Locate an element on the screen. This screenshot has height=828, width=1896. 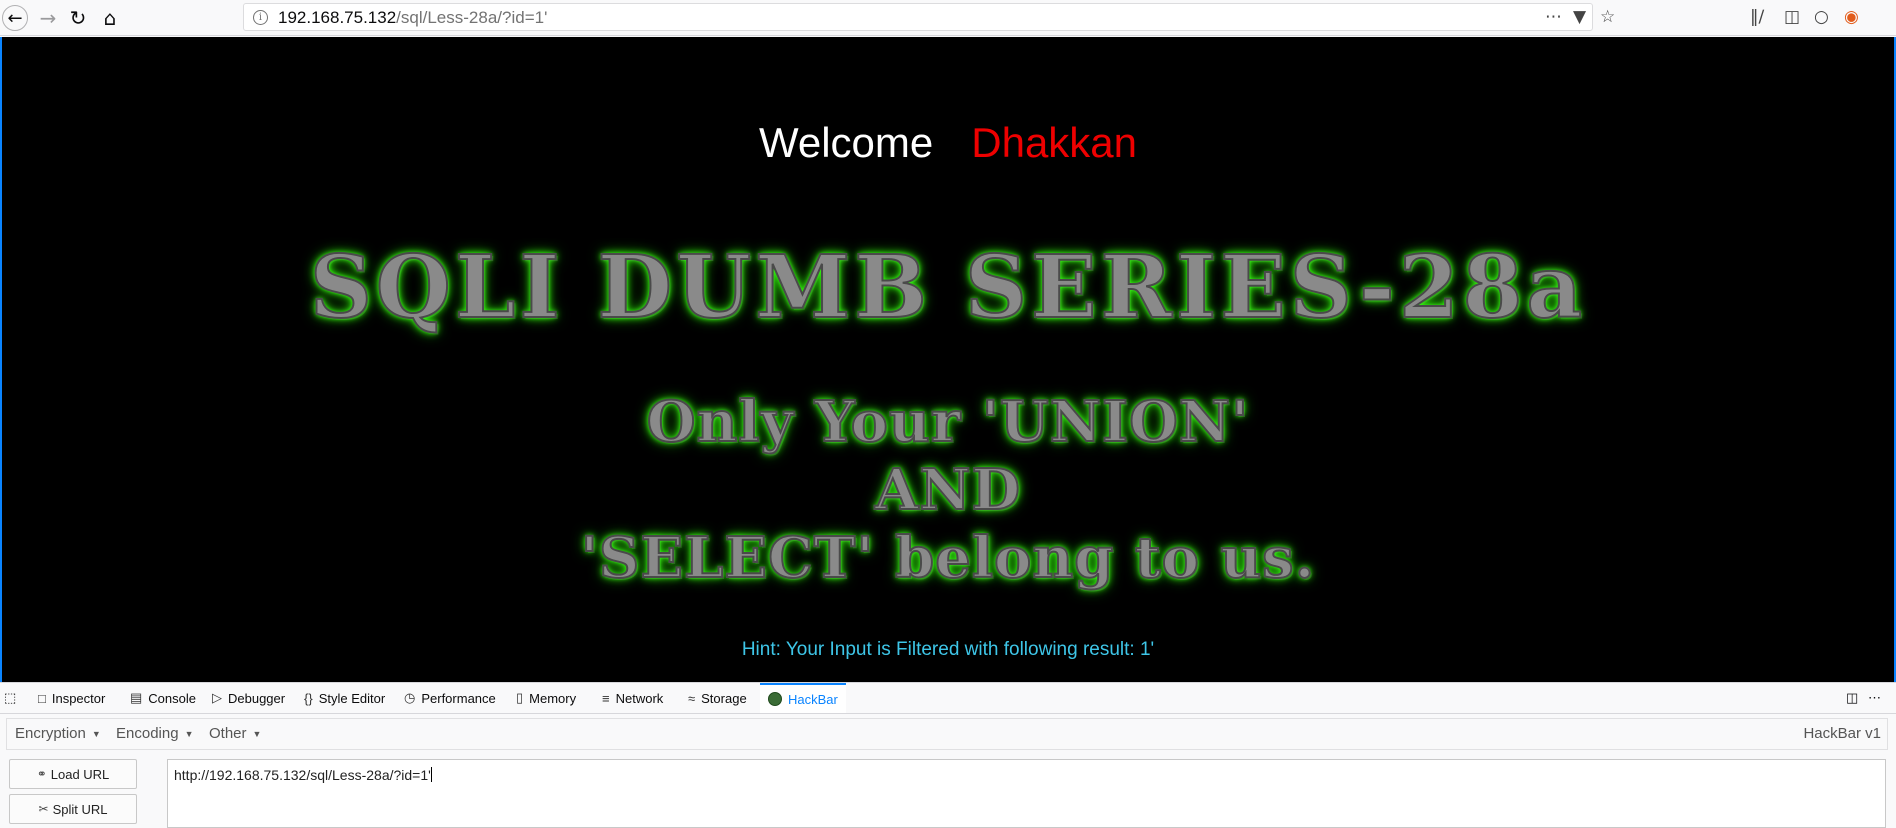
page-actions-icon: ⋯ is located at coordinates (1553, 17).